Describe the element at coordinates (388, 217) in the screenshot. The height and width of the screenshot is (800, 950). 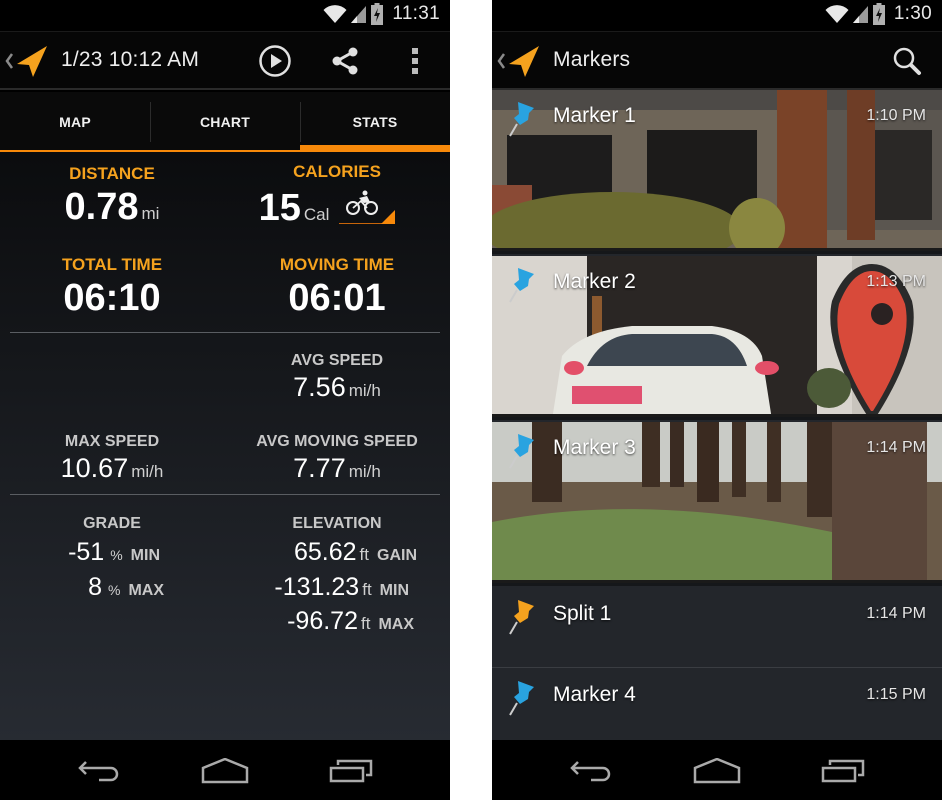
I see `spinner-corner-icon` at that location.